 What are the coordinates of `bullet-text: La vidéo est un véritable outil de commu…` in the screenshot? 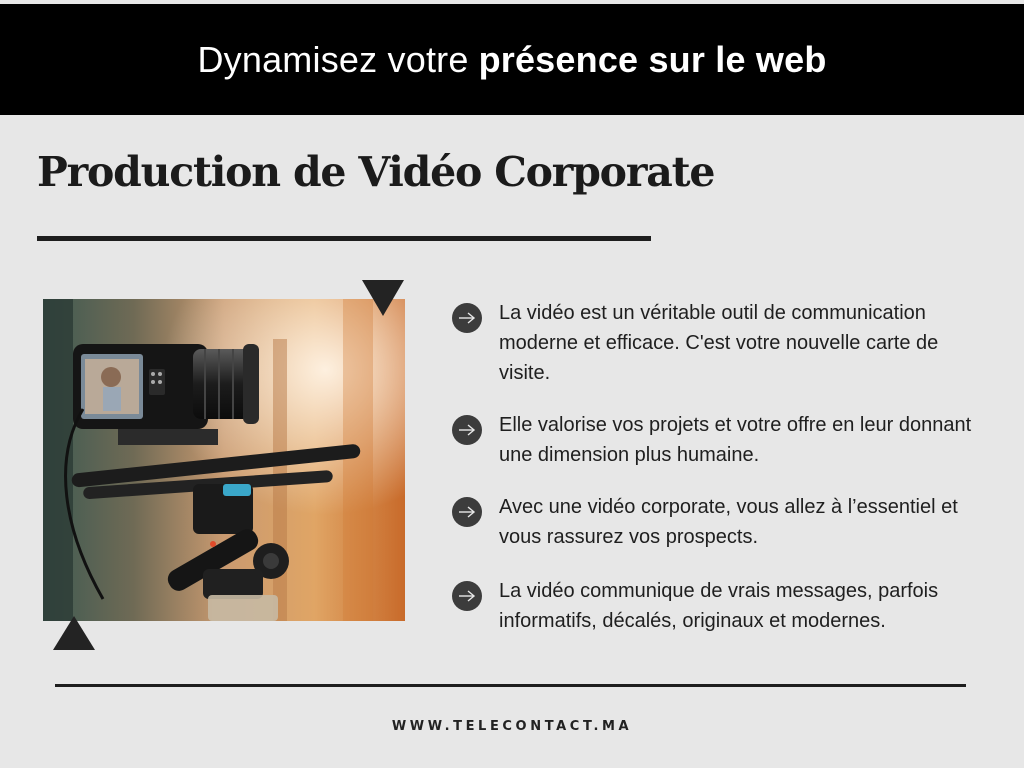 It's located at (719, 343).